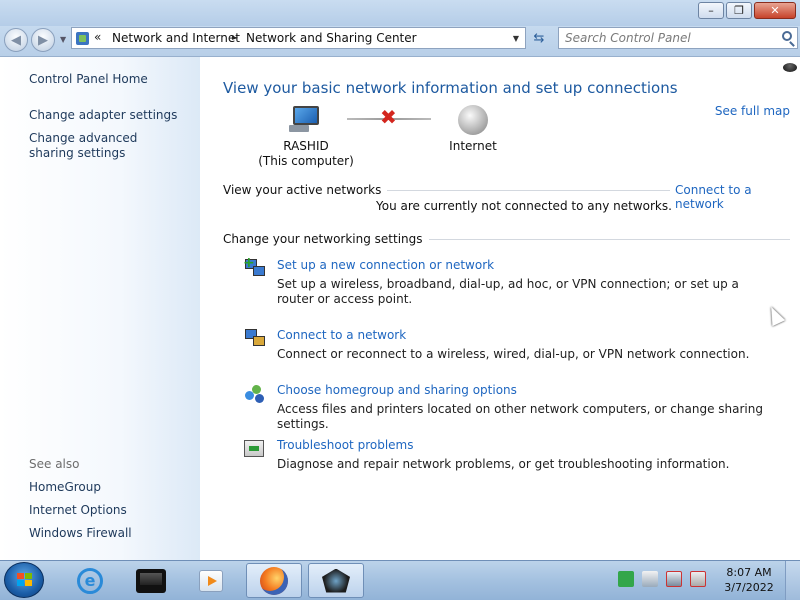 Image resolution: width=800 pixels, height=600 pixels. What do you see at coordinates (331, 38) in the screenshot?
I see `breadcrumb-network-and-sharing-center: Network and Sharing Center` at bounding box center [331, 38].